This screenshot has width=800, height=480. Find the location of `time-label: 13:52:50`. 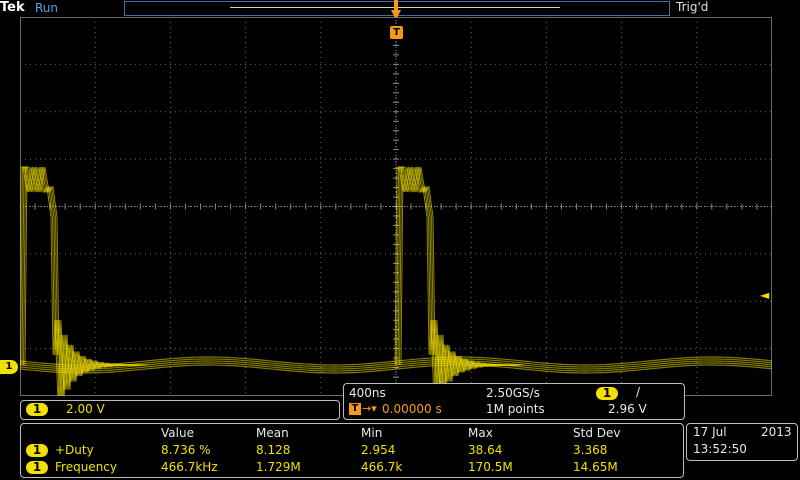

time-label: 13:52:50 is located at coordinates (720, 449).